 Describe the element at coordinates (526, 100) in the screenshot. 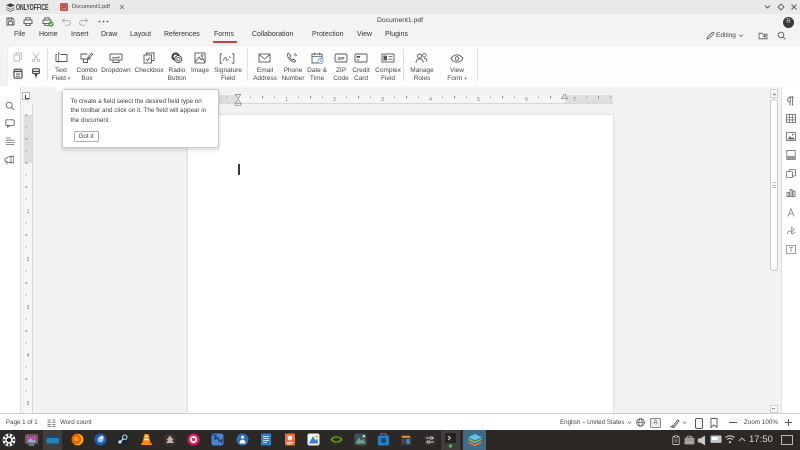

I see `svg-text: 6` at that location.